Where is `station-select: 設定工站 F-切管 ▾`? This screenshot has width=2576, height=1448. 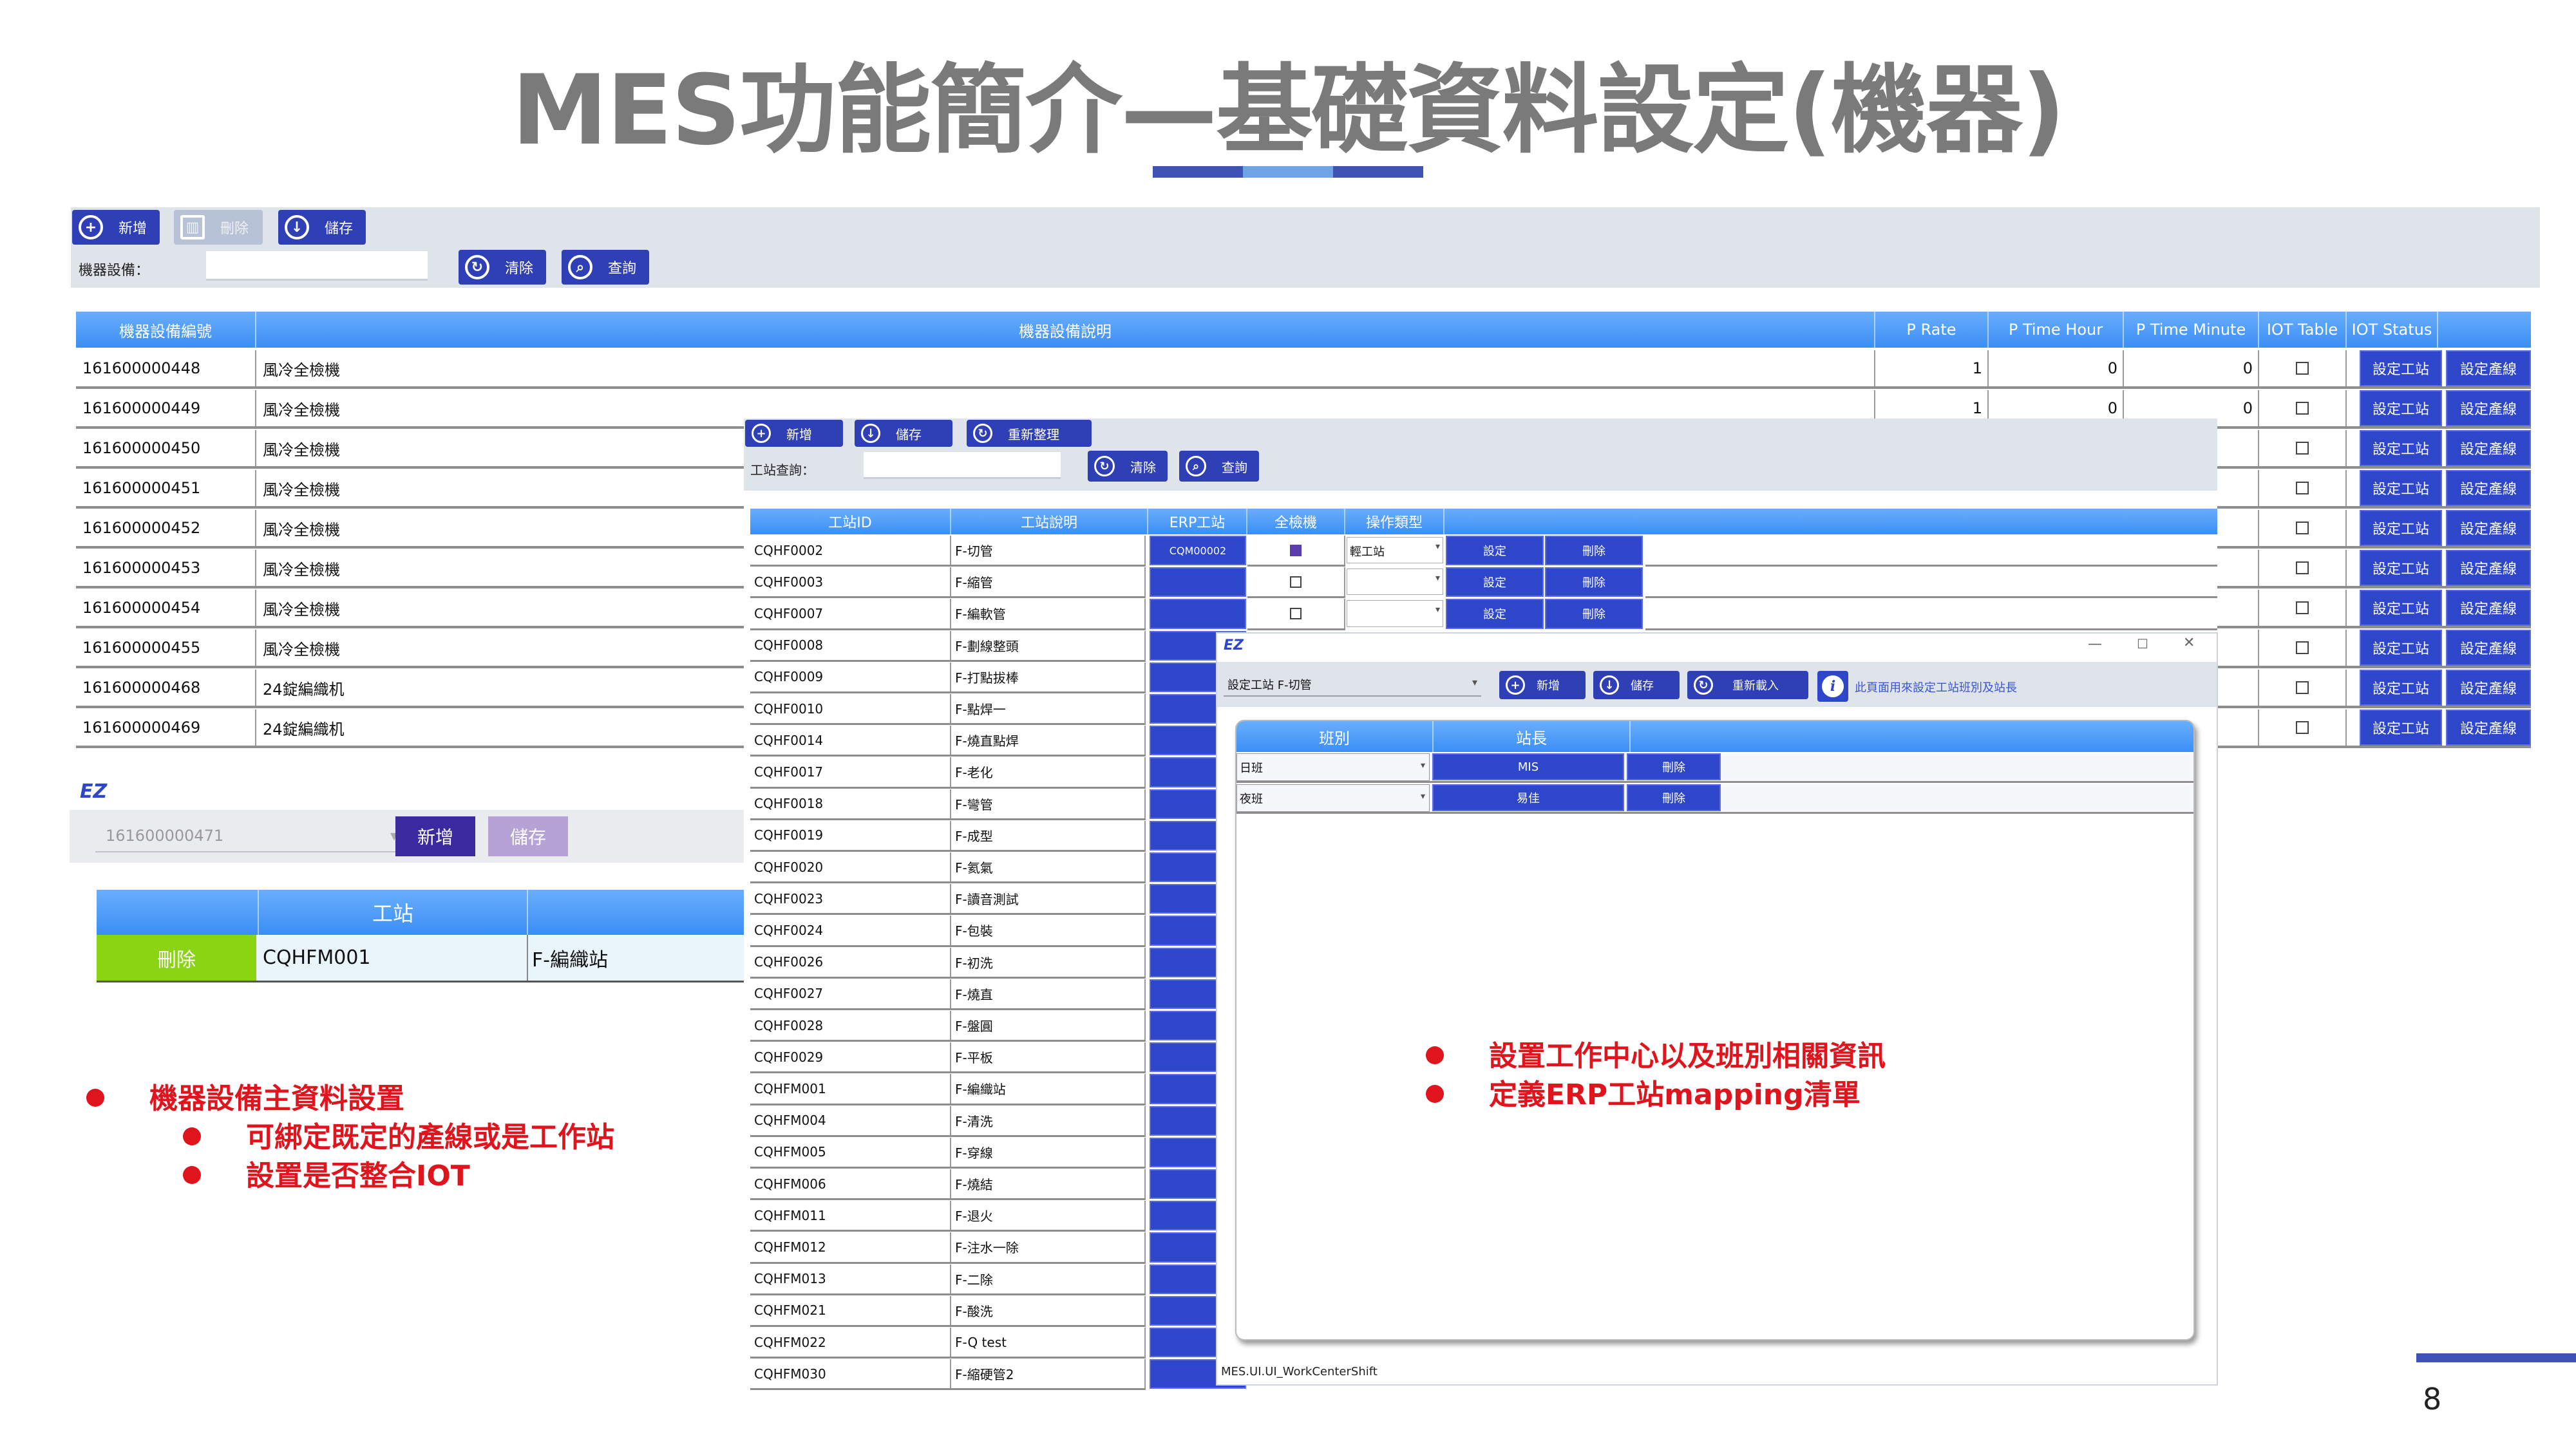 station-select: 設定工站 F-切管 ▾ is located at coordinates (1352, 684).